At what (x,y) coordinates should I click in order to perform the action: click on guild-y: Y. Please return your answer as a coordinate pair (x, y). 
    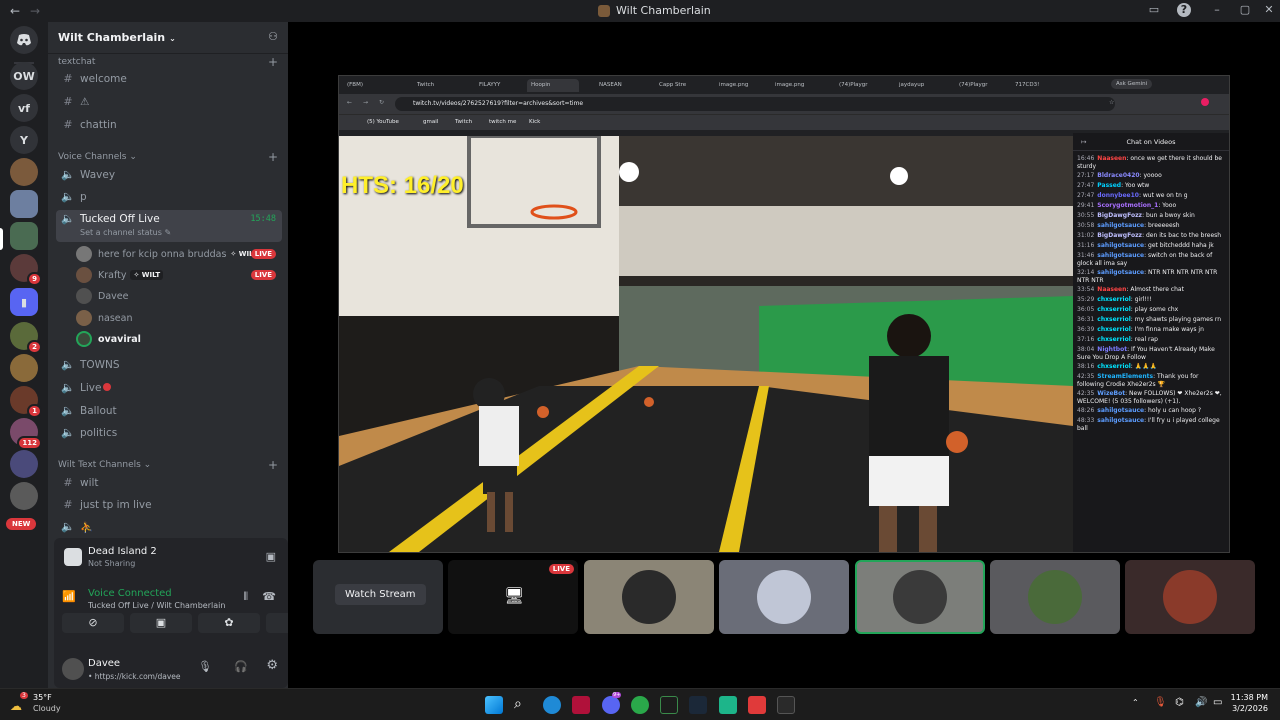
    Looking at the image, I should click on (24, 140).